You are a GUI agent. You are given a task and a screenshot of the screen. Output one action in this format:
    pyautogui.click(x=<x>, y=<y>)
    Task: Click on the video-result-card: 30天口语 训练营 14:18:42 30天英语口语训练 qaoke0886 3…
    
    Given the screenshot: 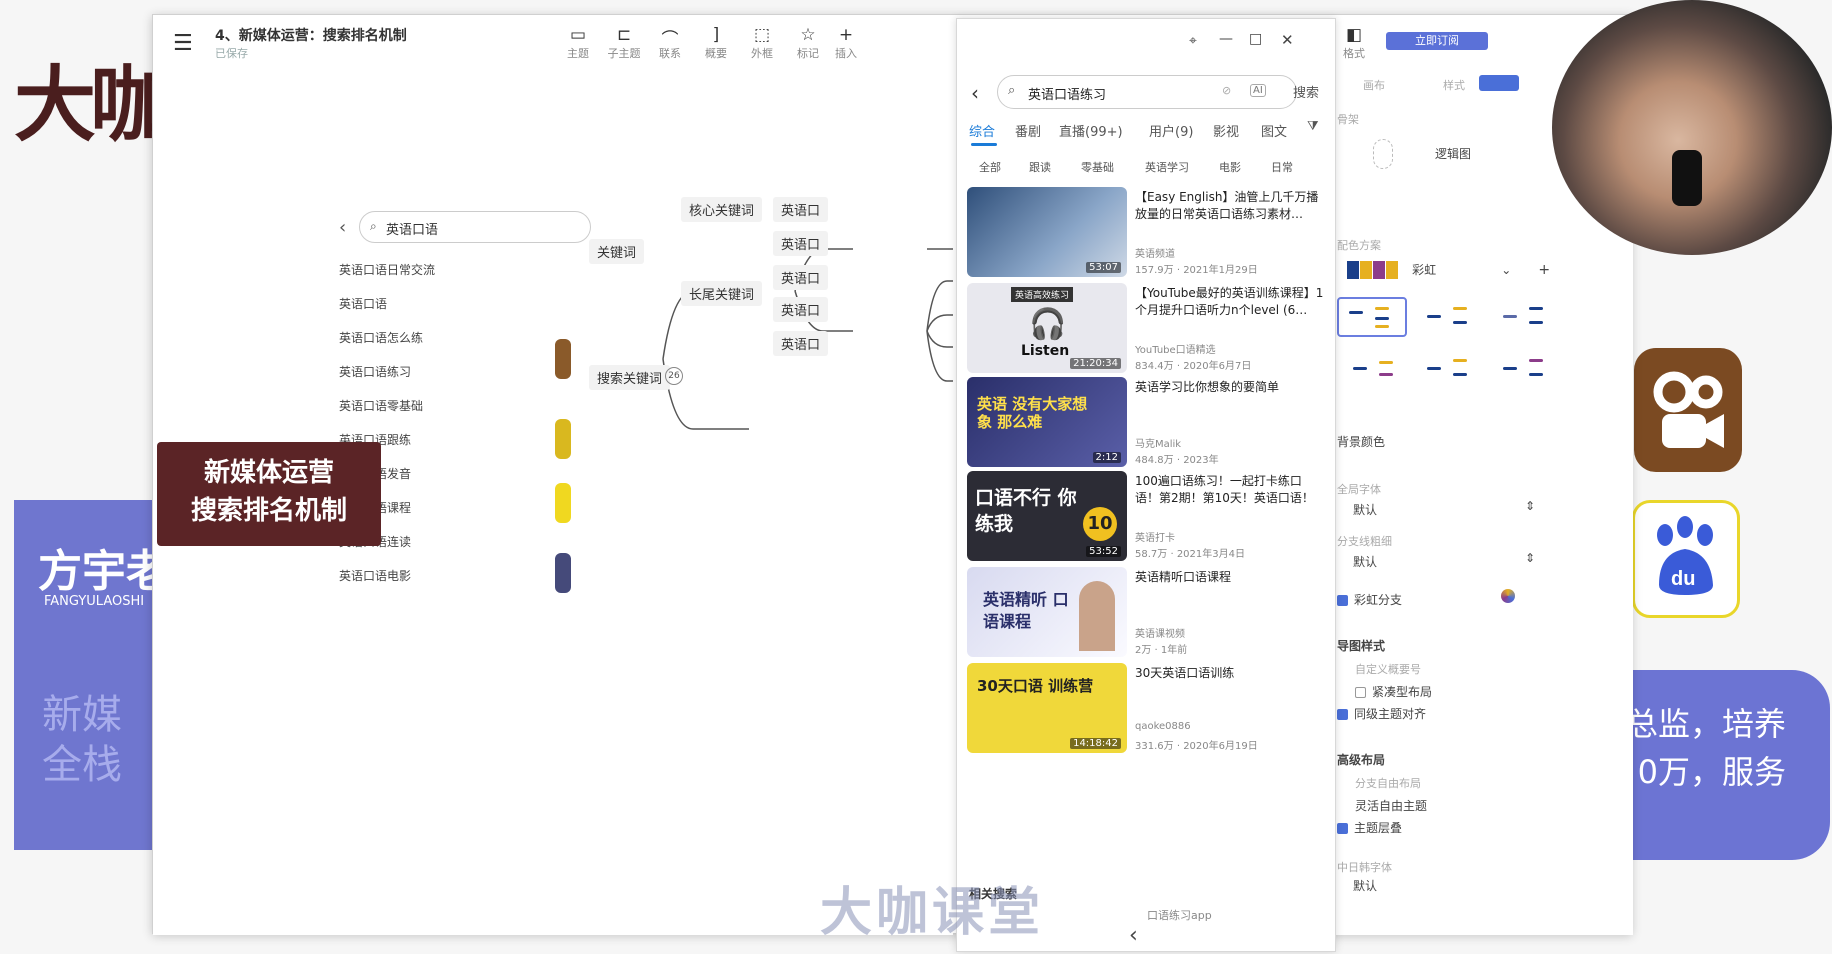 What is the action you would take?
    pyautogui.click(x=1147, y=708)
    